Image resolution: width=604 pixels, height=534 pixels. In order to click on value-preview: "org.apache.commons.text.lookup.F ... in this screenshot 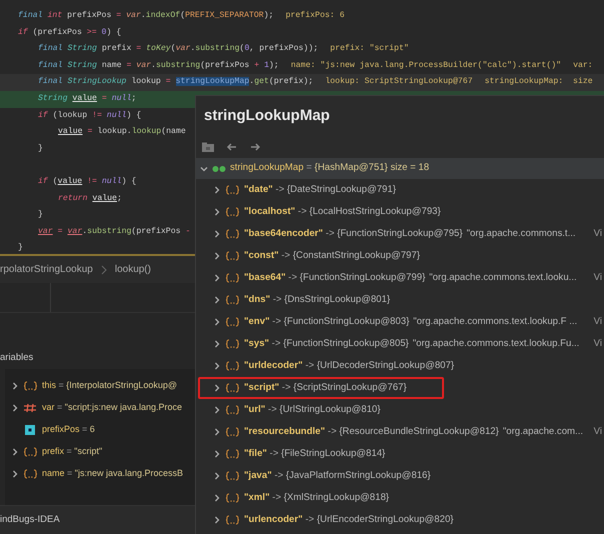, I will do `click(495, 321)`.